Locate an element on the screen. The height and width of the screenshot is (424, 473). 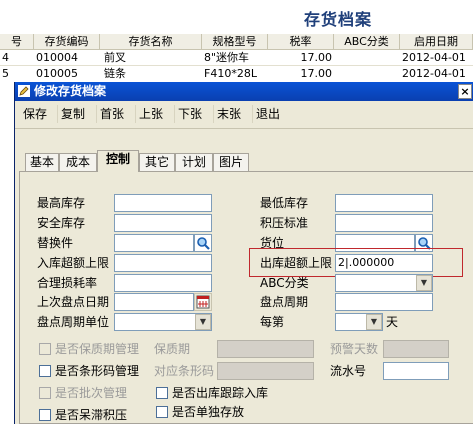
outbound-trace-checkbox is located at coordinates (162, 393).